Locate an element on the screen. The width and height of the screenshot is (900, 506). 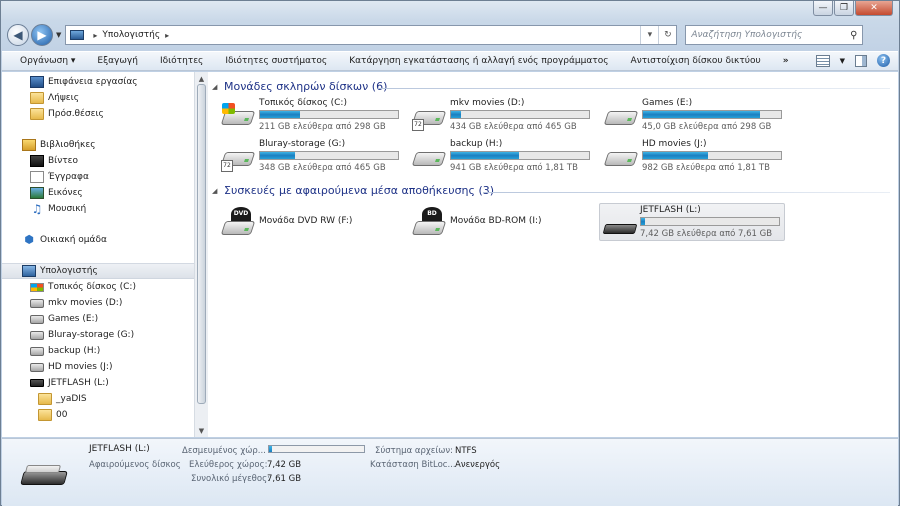
change-view-icon is located at coordinates (822, 60).